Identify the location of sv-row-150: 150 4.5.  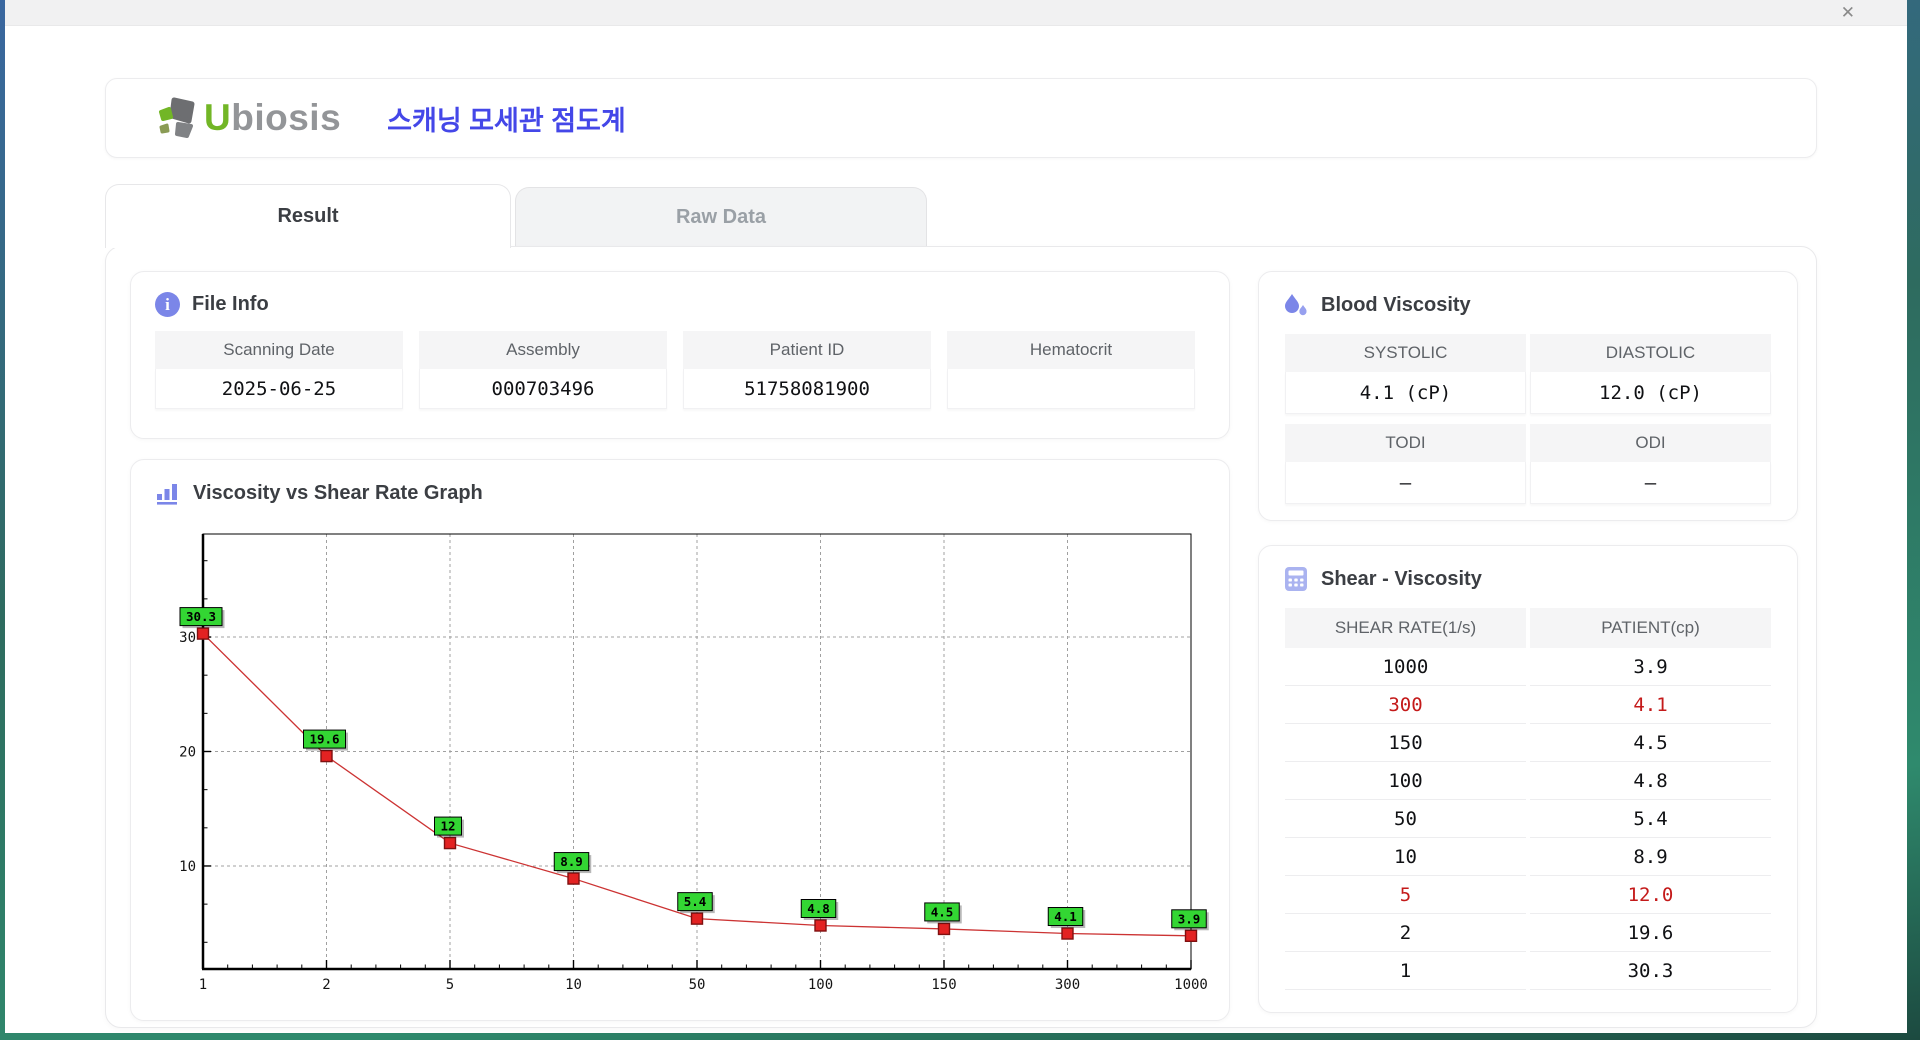
(1528, 743).